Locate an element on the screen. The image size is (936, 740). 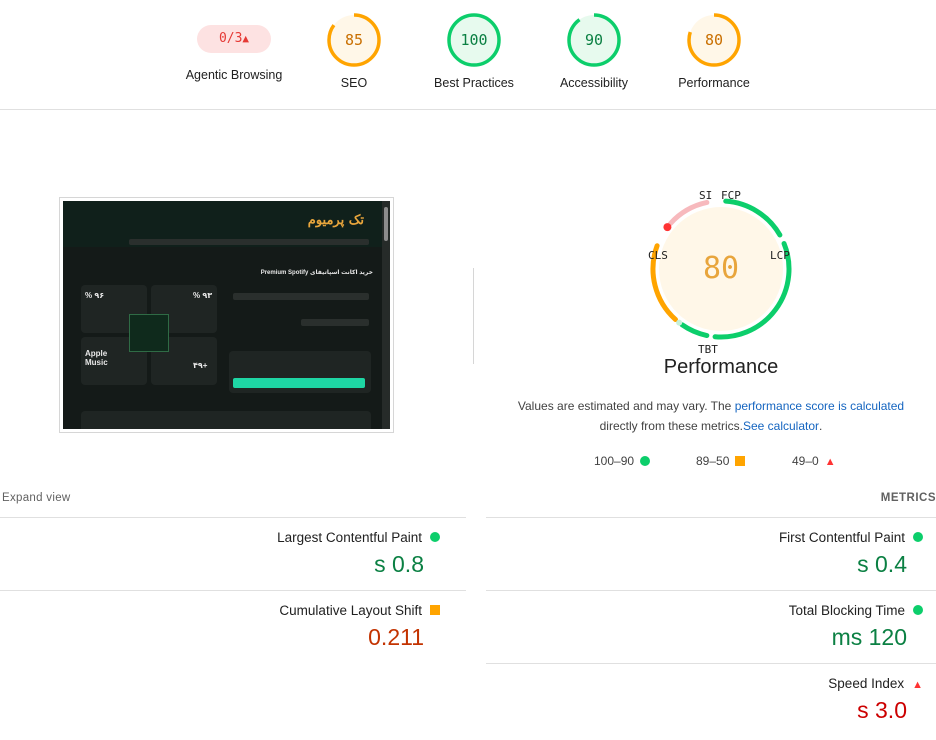
score-calculated-link: performance score is calculated is located at coordinates (819, 406).